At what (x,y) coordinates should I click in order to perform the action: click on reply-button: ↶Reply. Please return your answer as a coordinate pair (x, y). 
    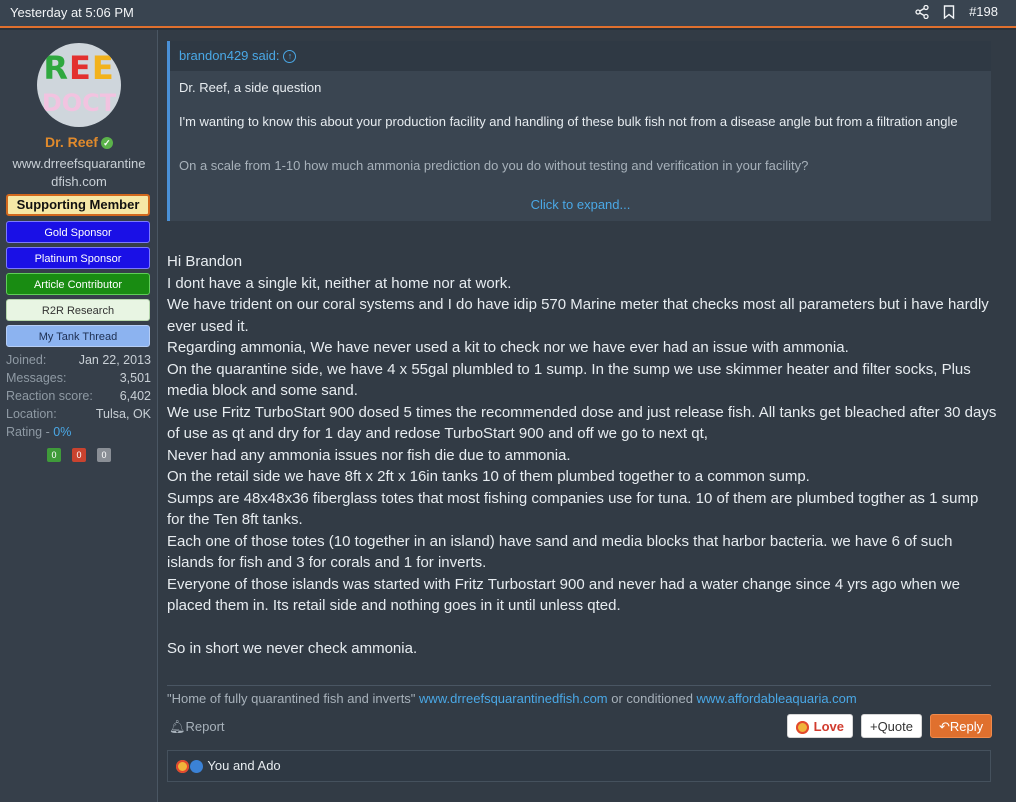
    Looking at the image, I should click on (961, 726).